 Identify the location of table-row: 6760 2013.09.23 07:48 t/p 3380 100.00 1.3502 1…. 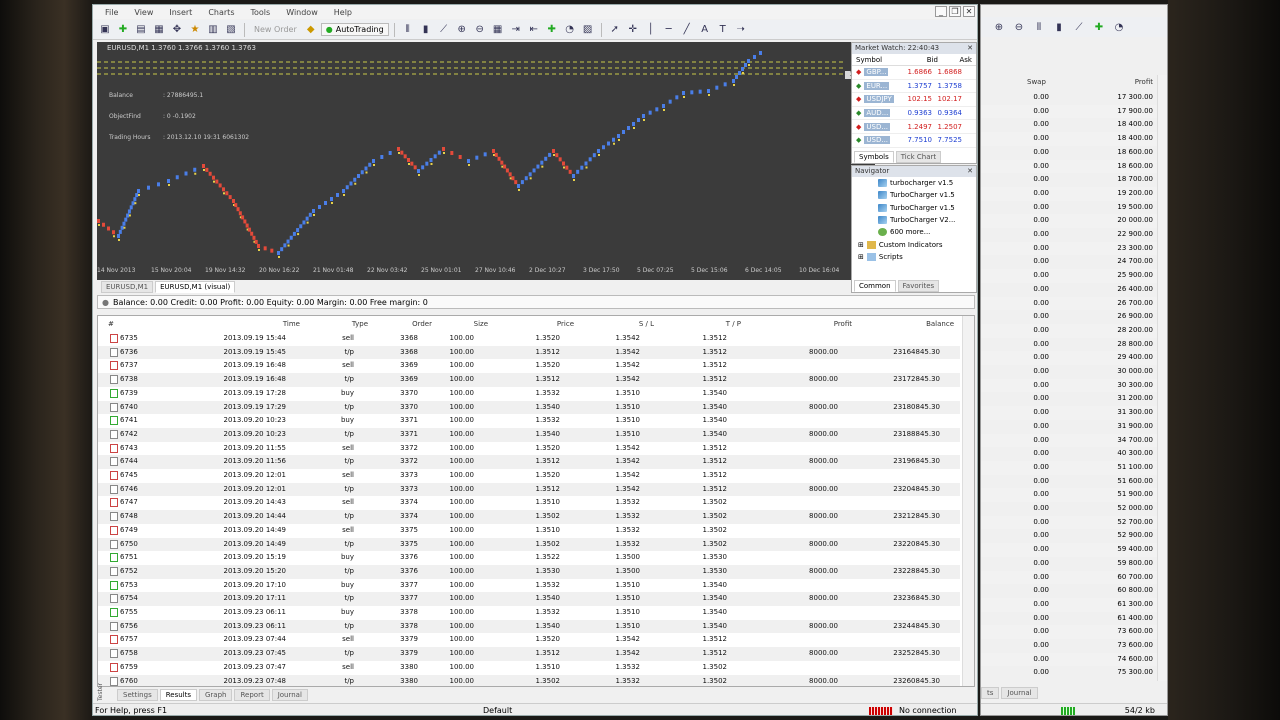
(529, 680).